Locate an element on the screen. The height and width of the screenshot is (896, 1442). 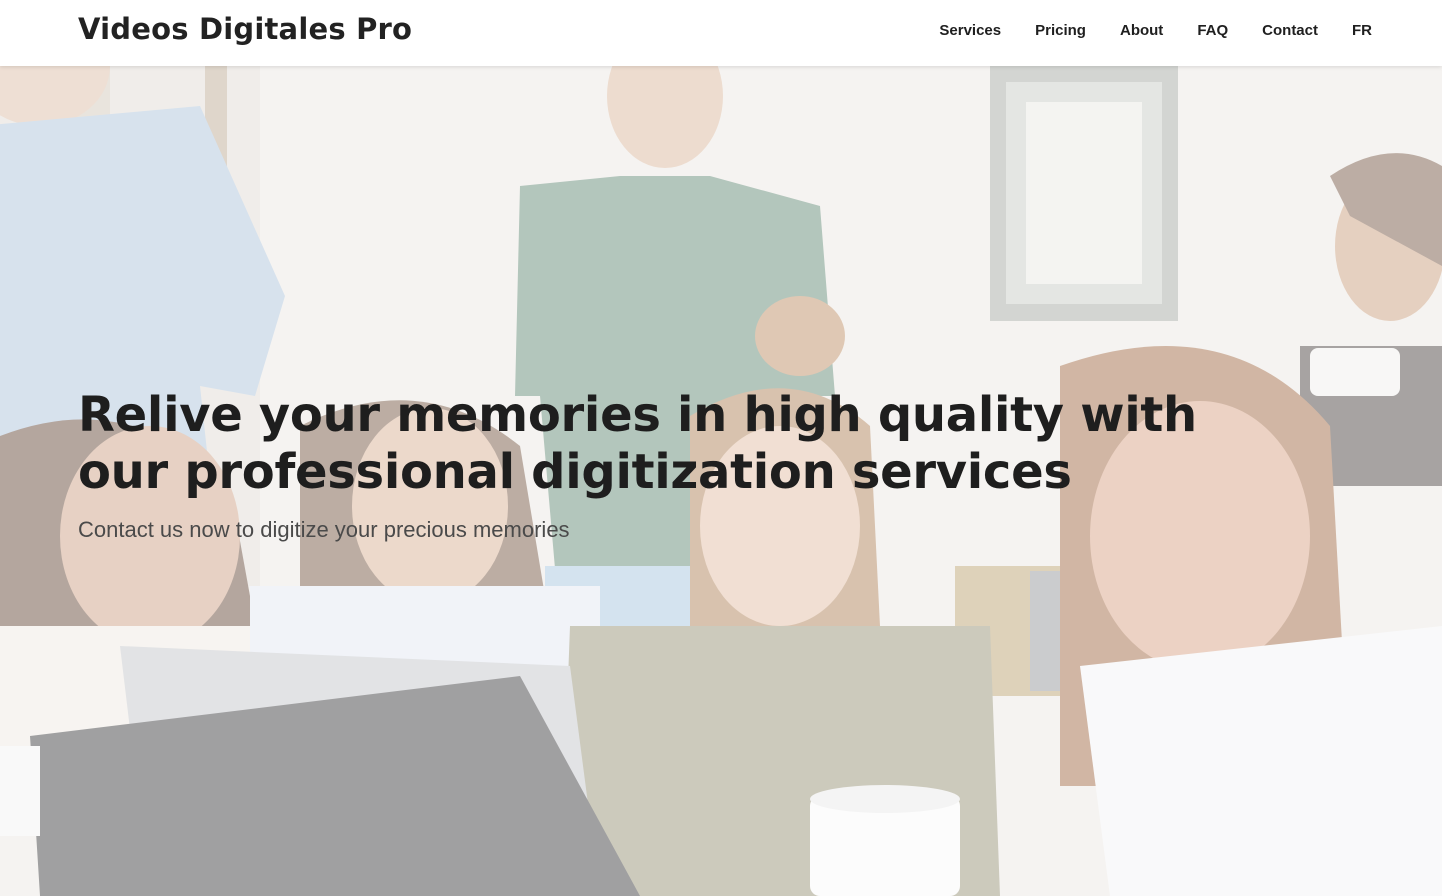
nav-contact: Contact is located at coordinates (1290, 31).